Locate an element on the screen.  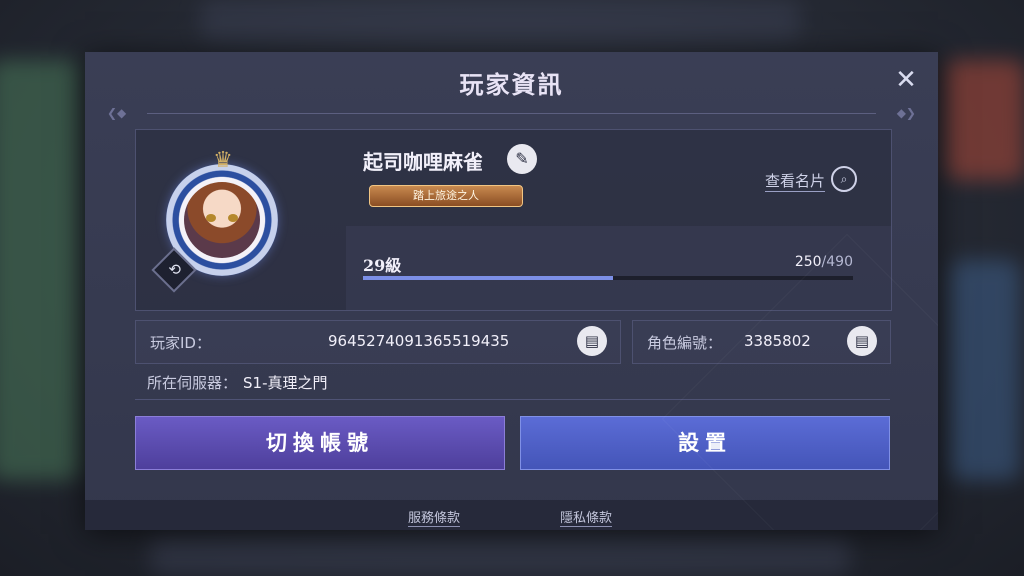
player-id-value: 9645274091365519435 is located at coordinates (419, 341).